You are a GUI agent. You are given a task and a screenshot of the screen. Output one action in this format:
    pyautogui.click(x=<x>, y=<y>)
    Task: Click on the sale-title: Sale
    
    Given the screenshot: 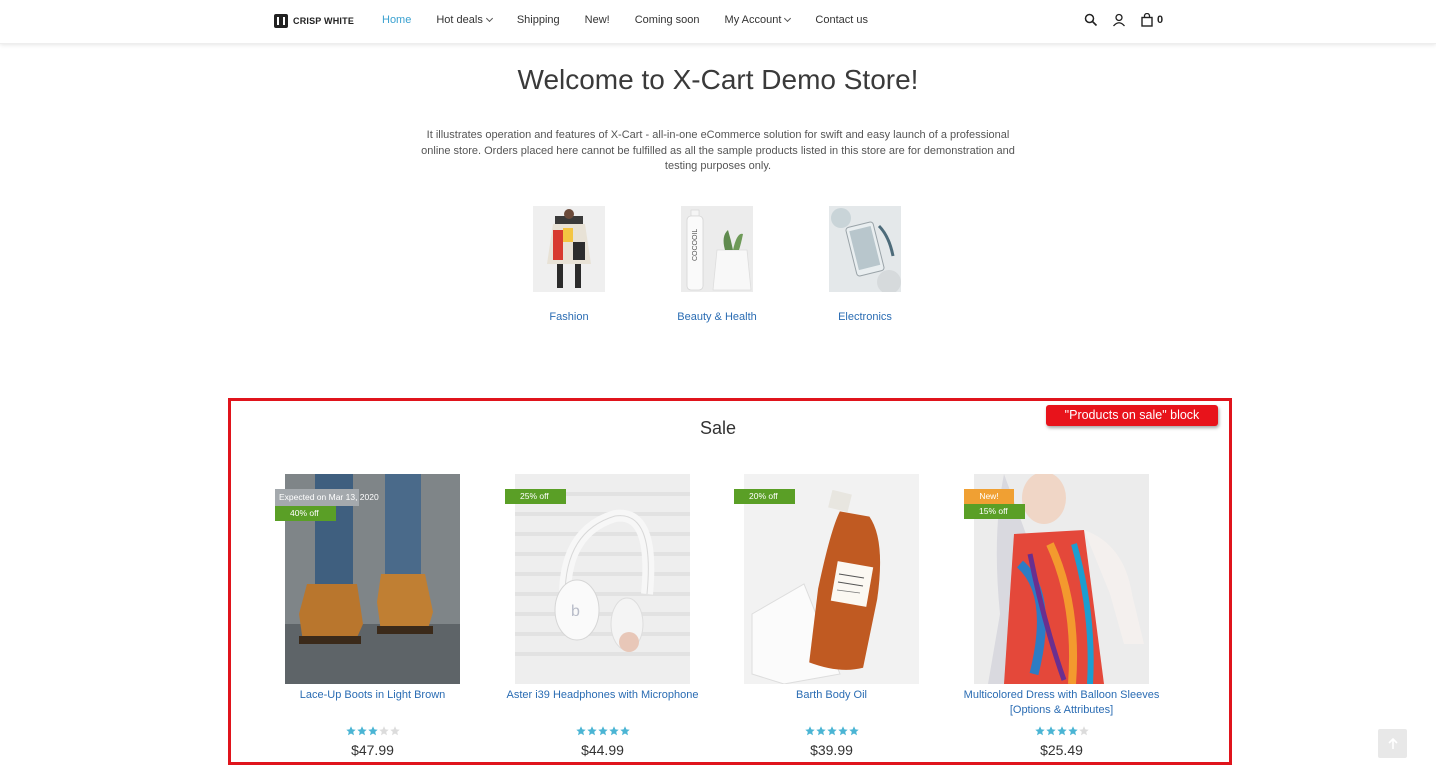 What is the action you would take?
    pyautogui.click(x=718, y=428)
    